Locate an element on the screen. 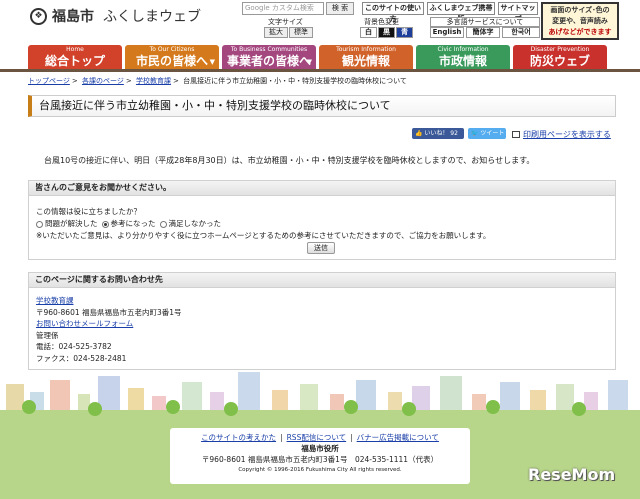  footer-org: 福島市役所 is located at coordinates (320, 448).